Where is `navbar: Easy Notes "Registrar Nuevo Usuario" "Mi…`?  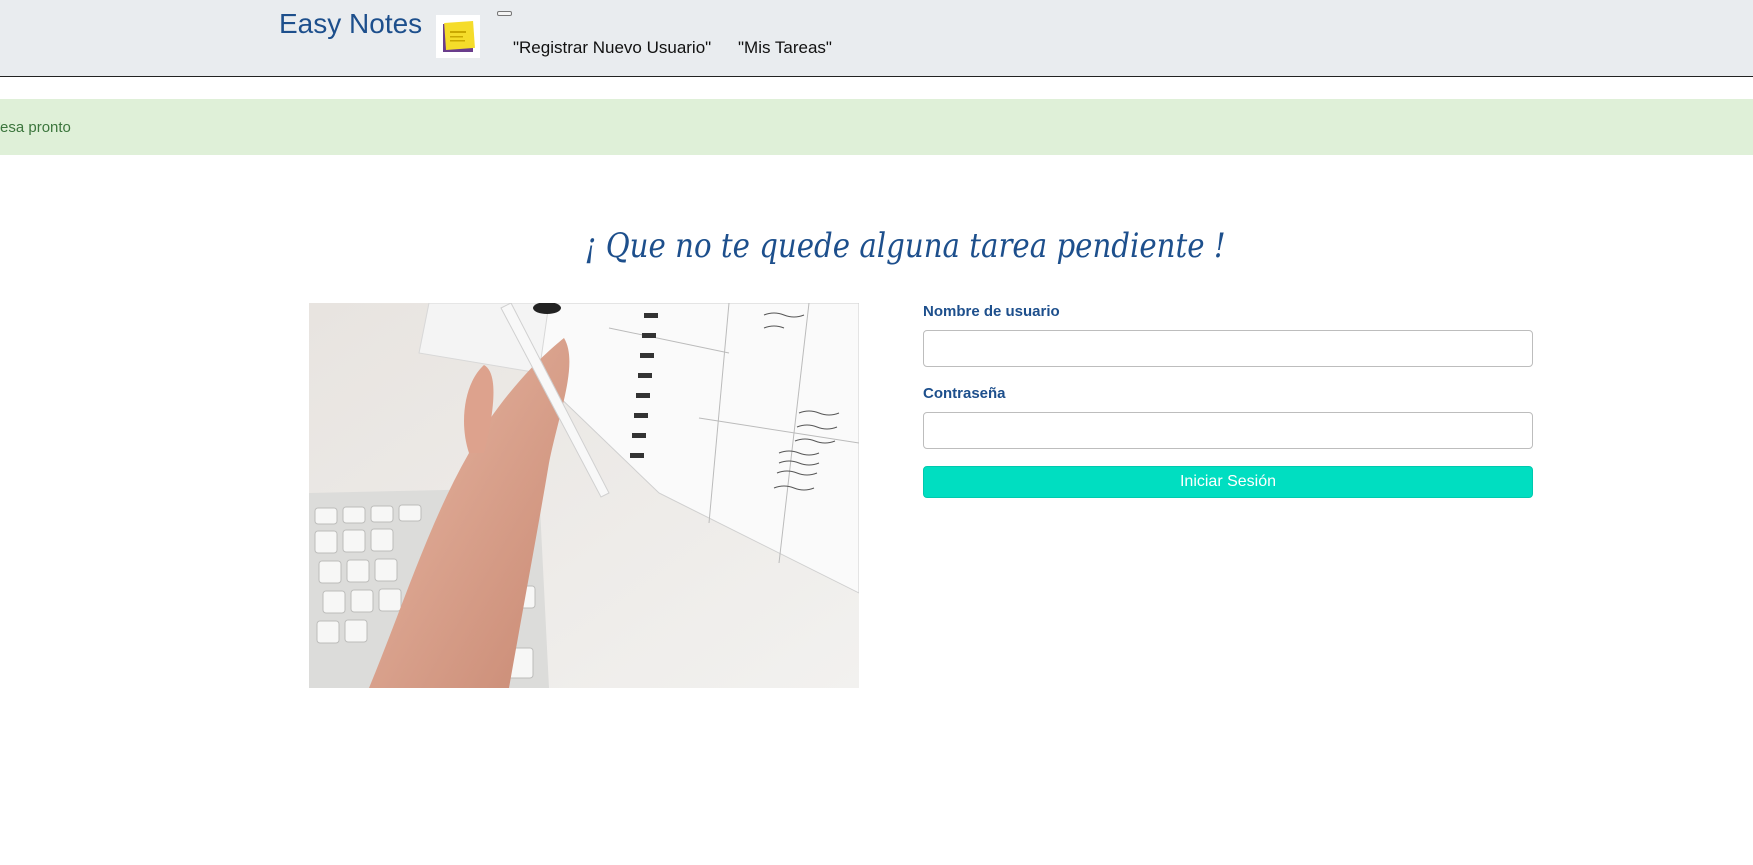
navbar: Easy Notes "Registrar Nuevo Usuario" "Mi… is located at coordinates (876, 38).